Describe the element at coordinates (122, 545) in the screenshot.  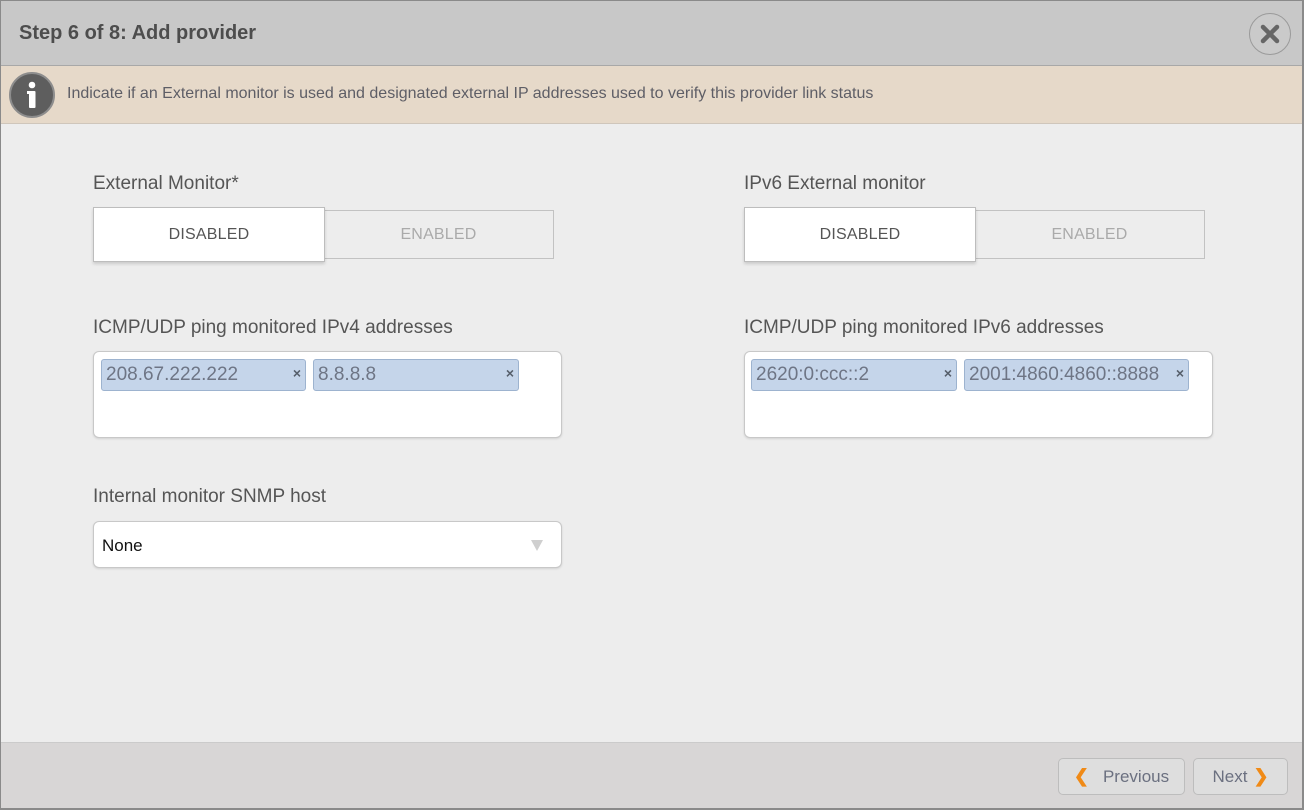
I see `snmp-host-value: None` at that location.